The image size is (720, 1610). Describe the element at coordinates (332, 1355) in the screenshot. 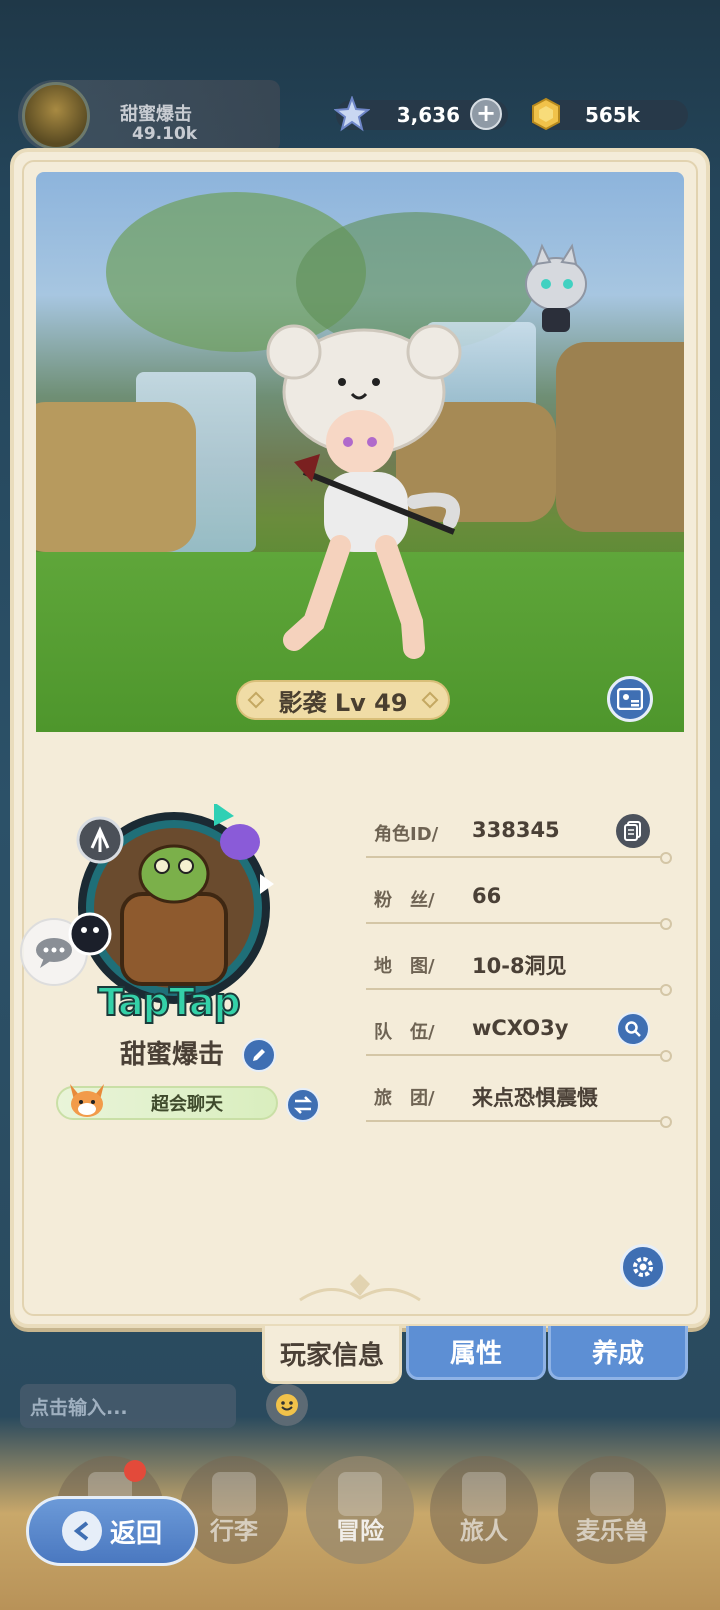

I see `tab-player-info: 玩家信息` at that location.